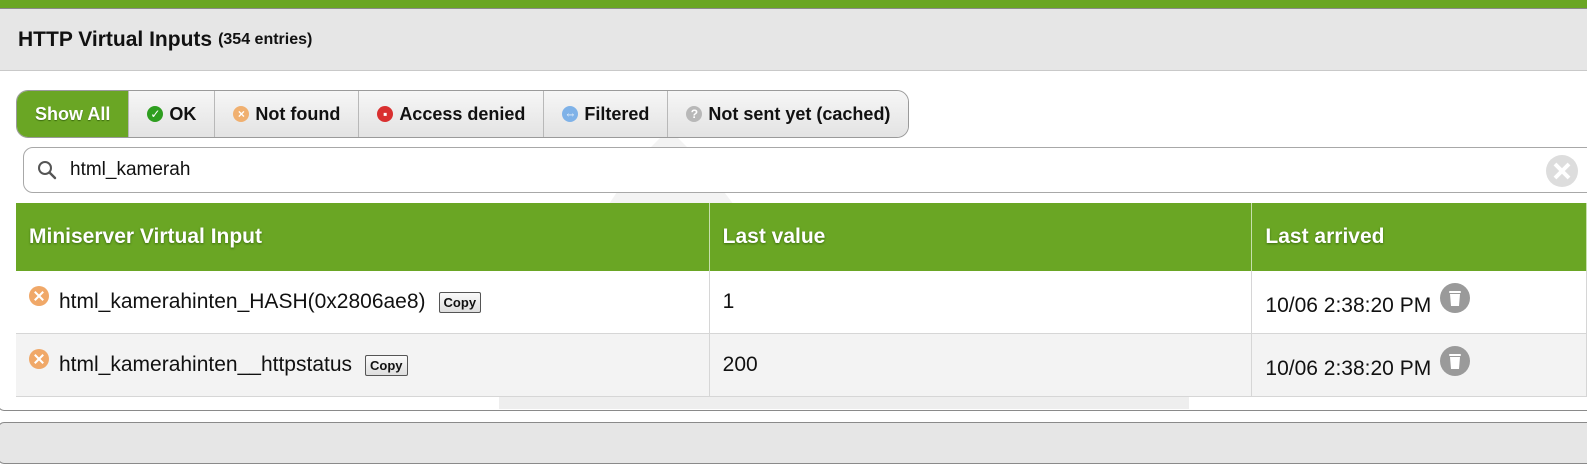  What do you see at coordinates (241, 114) in the screenshot?
I see `x-circle-icon: ×` at bounding box center [241, 114].